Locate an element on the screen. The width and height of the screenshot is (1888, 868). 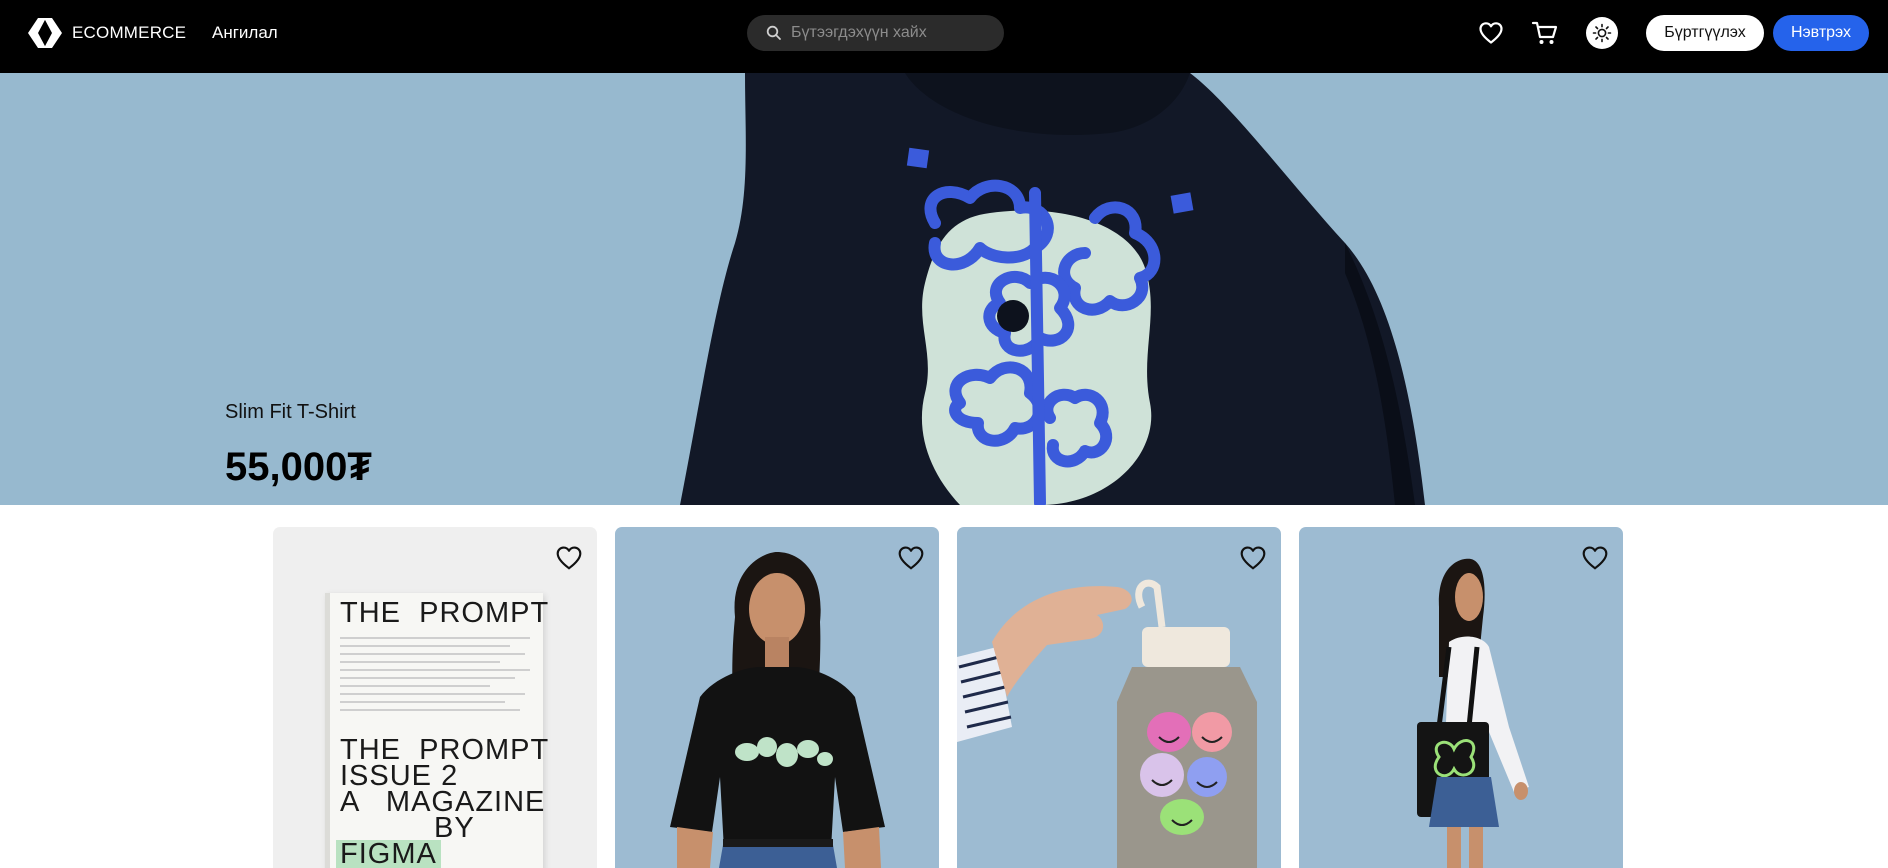
brand-logo is located at coordinates (45, 33).